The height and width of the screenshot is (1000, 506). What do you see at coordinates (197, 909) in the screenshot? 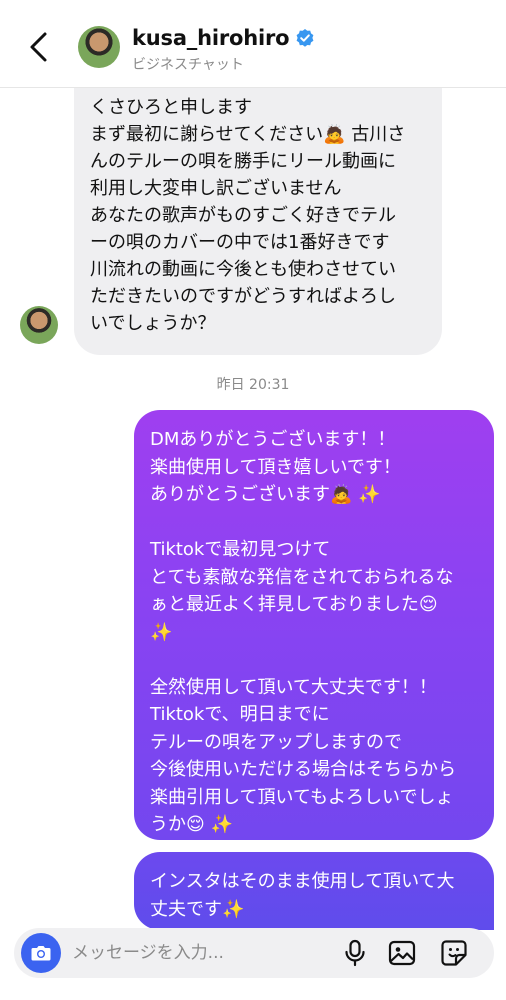
I see `message-line: 丈夫です✨` at bounding box center [197, 909].